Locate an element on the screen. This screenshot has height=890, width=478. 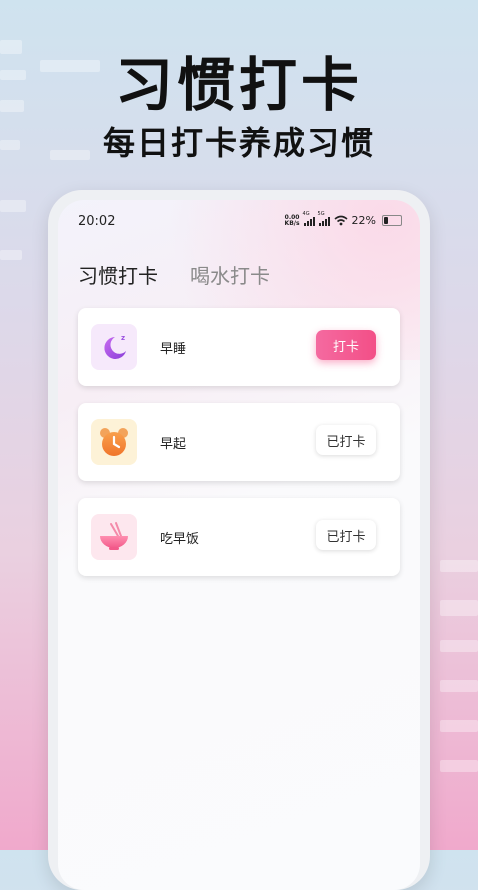
habit-icon-container: z is located at coordinates (114, 347).